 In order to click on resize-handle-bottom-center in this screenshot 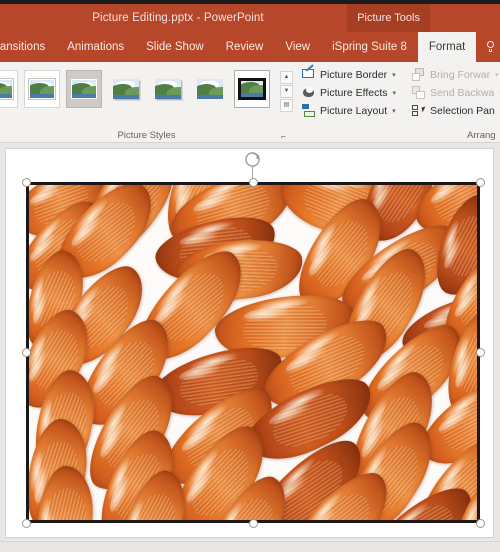, I will do `click(253, 523)`.